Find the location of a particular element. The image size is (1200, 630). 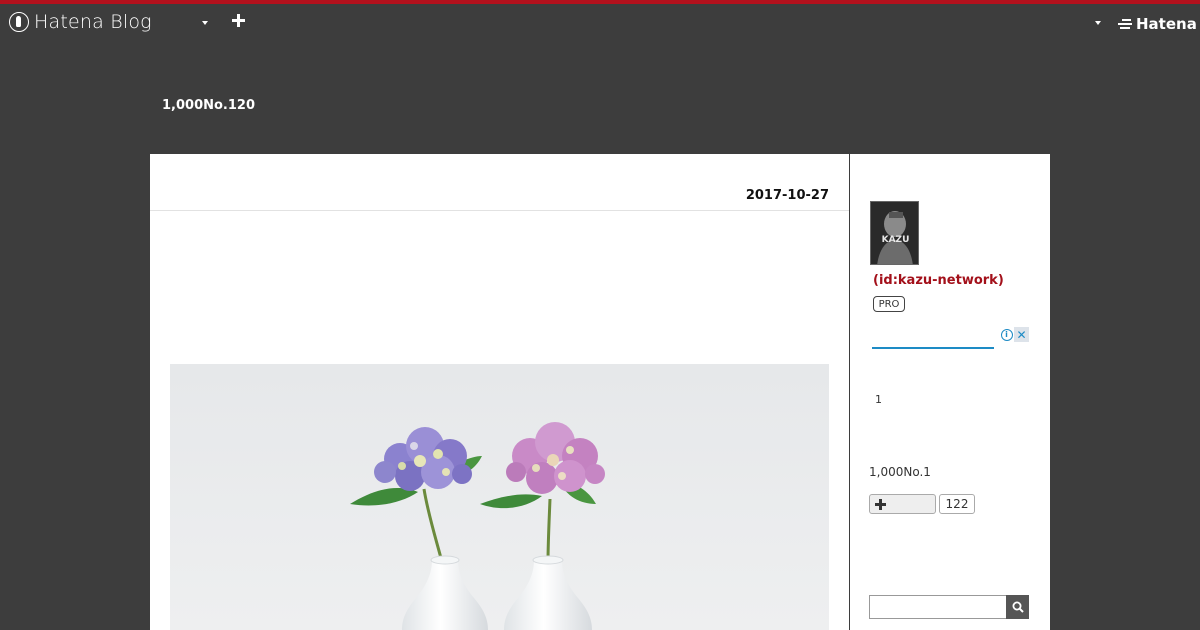

subscribe-blog-title: 1,000No.1 is located at coordinates (900, 472).